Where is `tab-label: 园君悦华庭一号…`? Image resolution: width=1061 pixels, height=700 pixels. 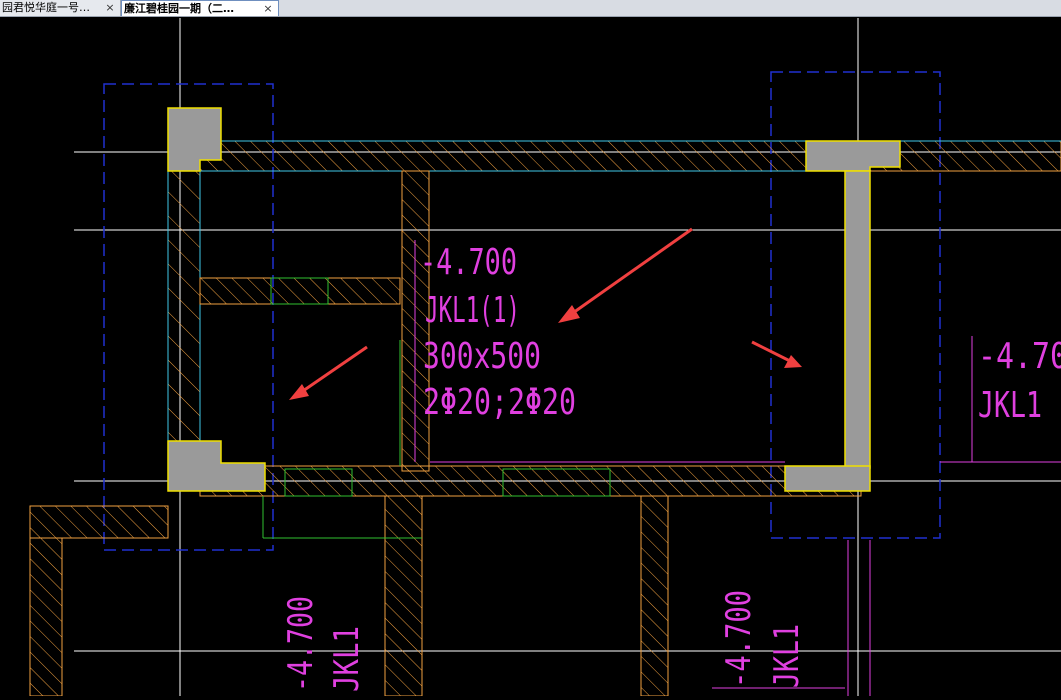
tab-label: 园君悦华庭一号… is located at coordinates (46, 7).